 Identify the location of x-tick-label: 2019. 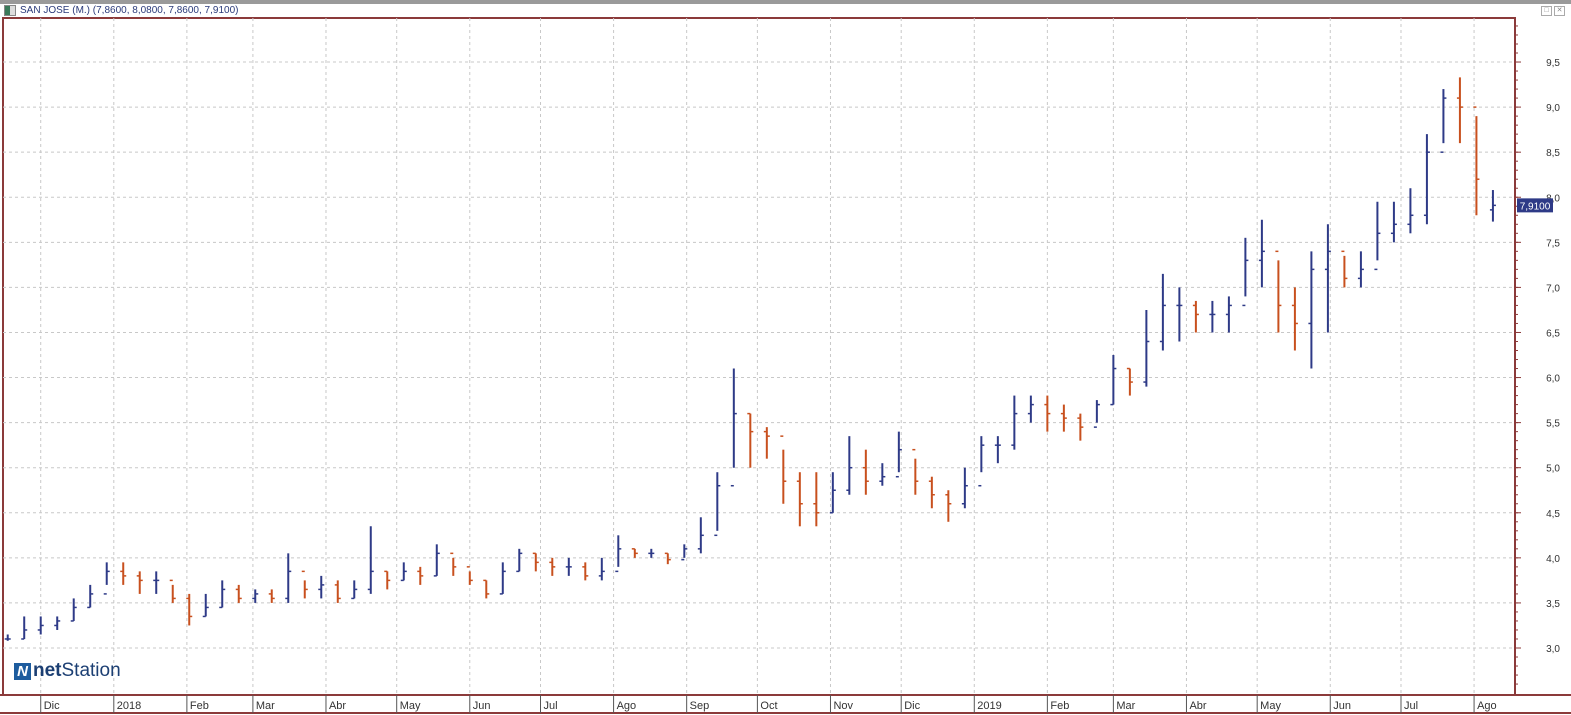
(989, 706).